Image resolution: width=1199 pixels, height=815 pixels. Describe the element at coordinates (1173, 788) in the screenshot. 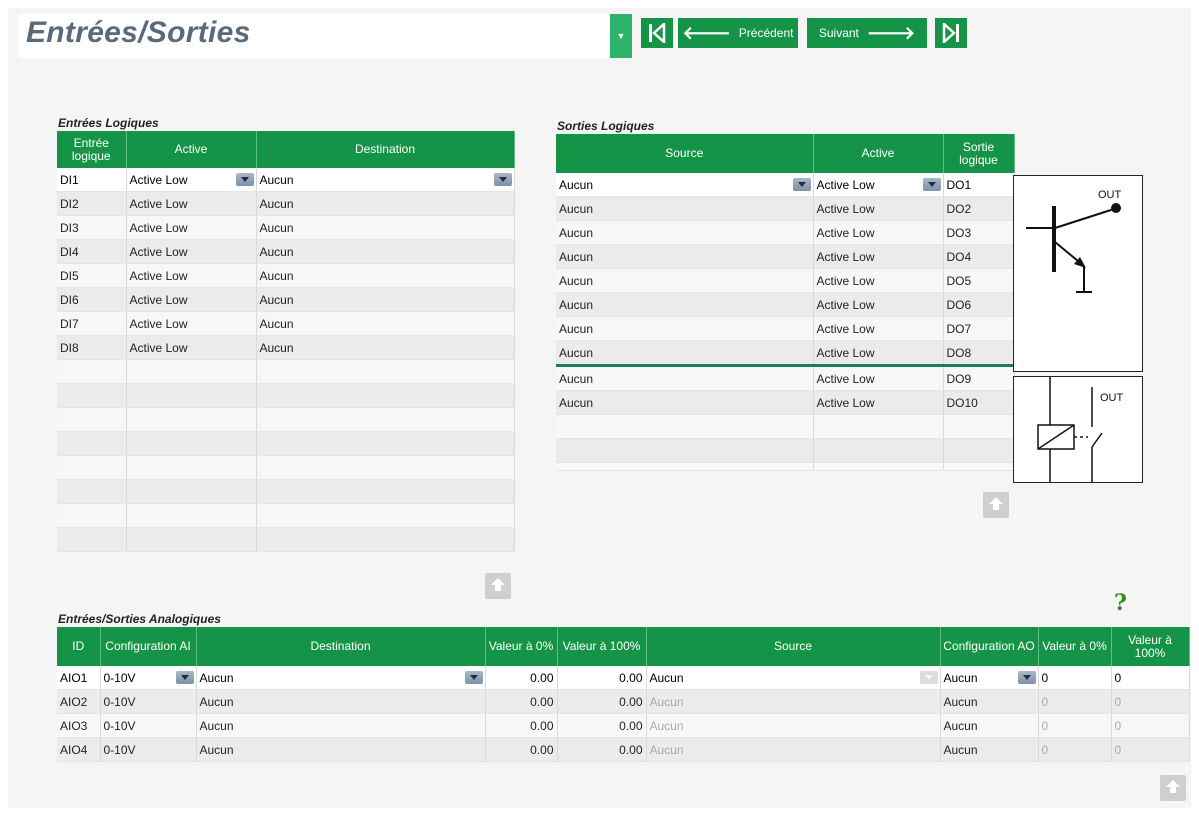

I see `analog-io-upload-button` at that location.